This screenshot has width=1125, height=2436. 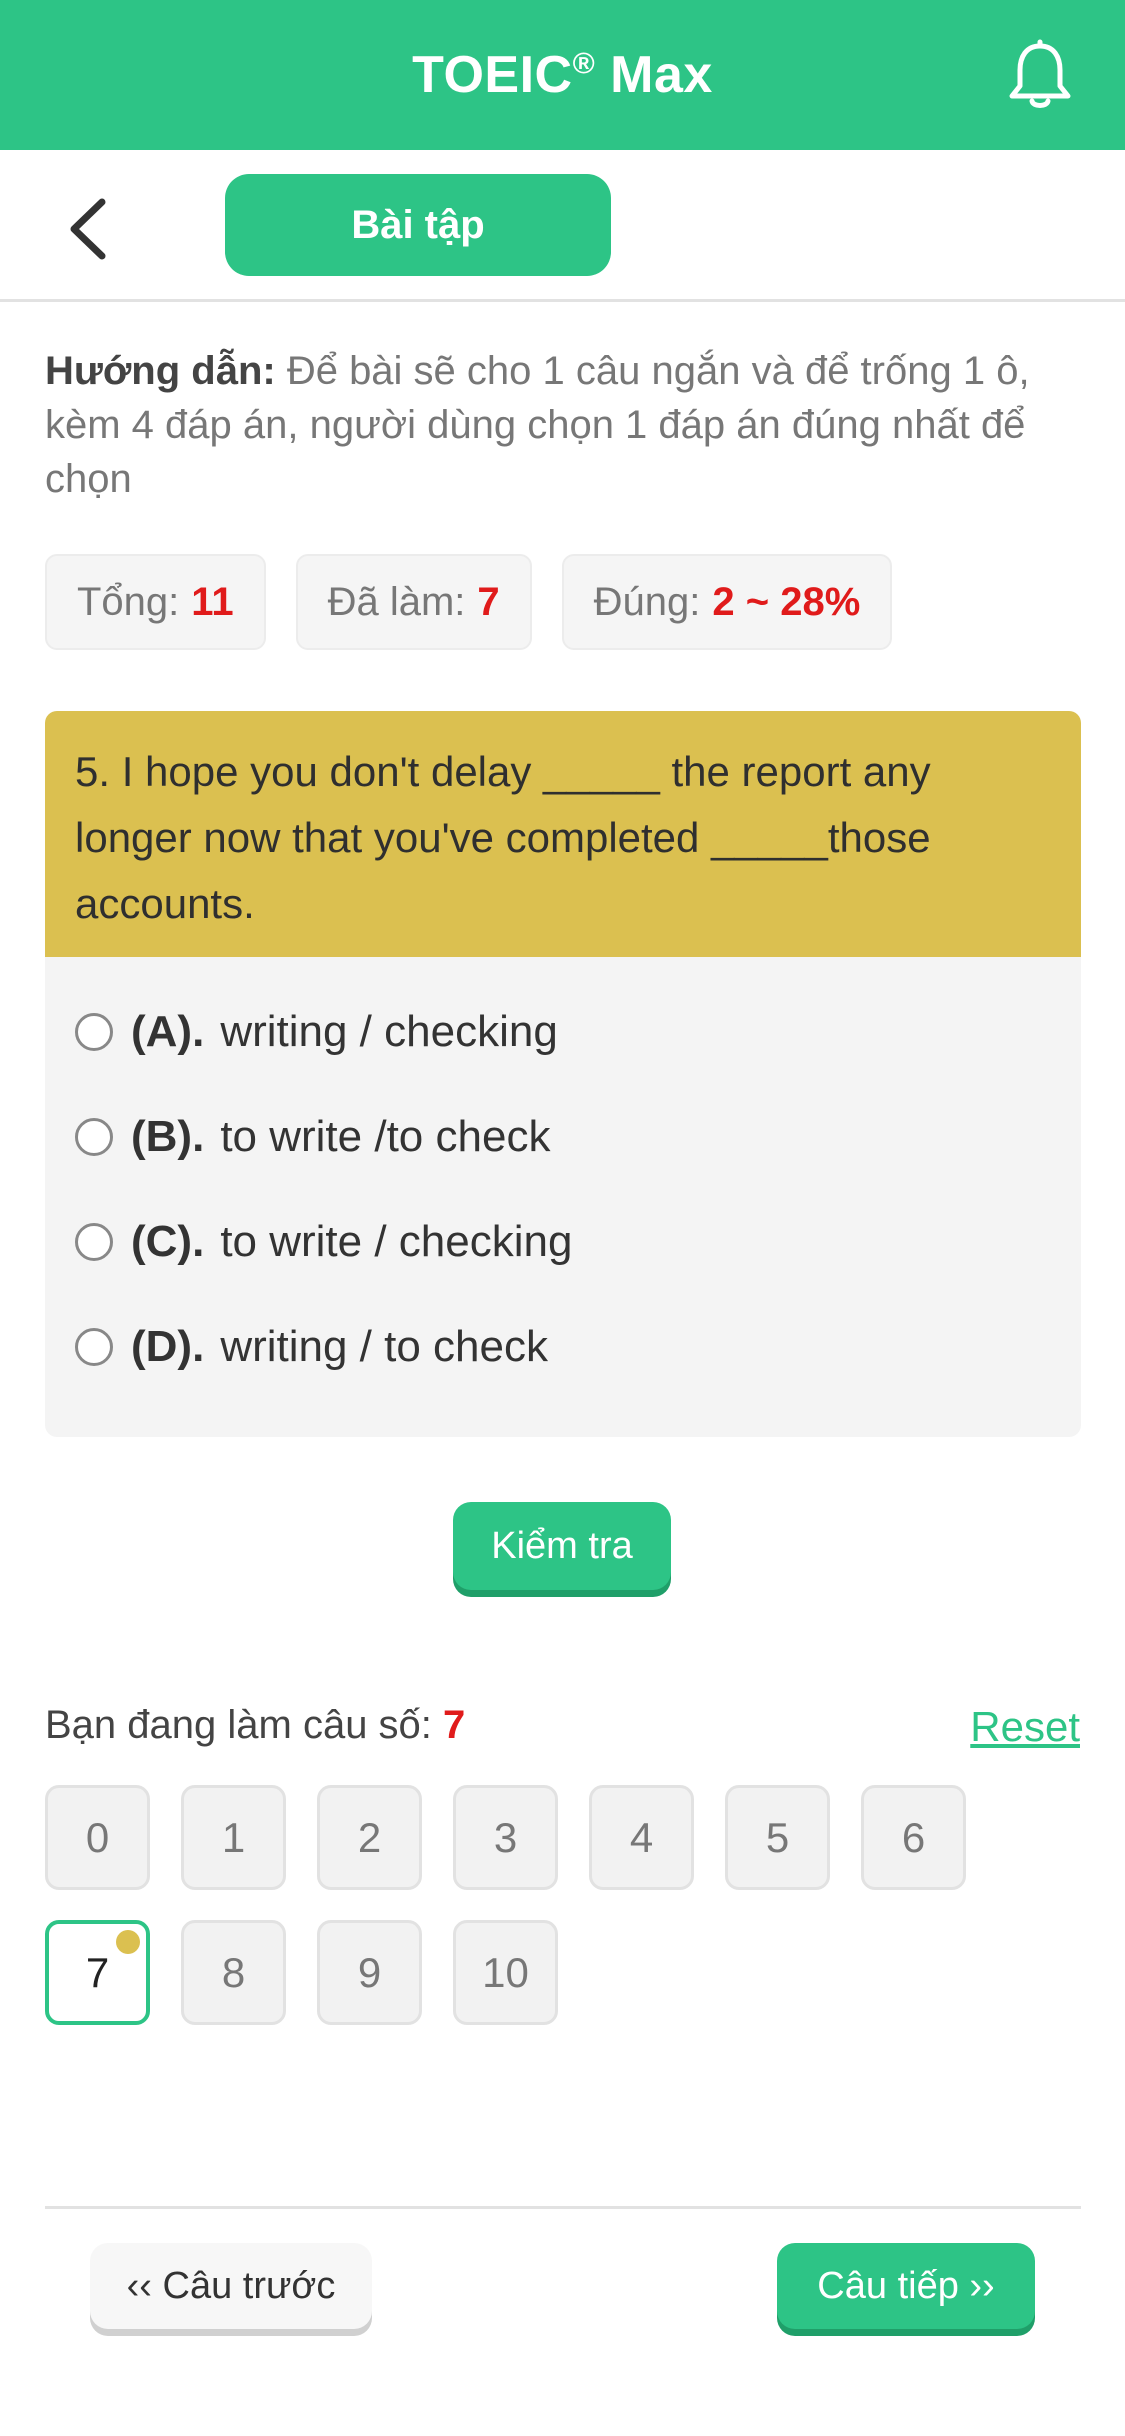 I want to click on next-question-button: Câu tiếp ››, so click(x=906, y=2286).